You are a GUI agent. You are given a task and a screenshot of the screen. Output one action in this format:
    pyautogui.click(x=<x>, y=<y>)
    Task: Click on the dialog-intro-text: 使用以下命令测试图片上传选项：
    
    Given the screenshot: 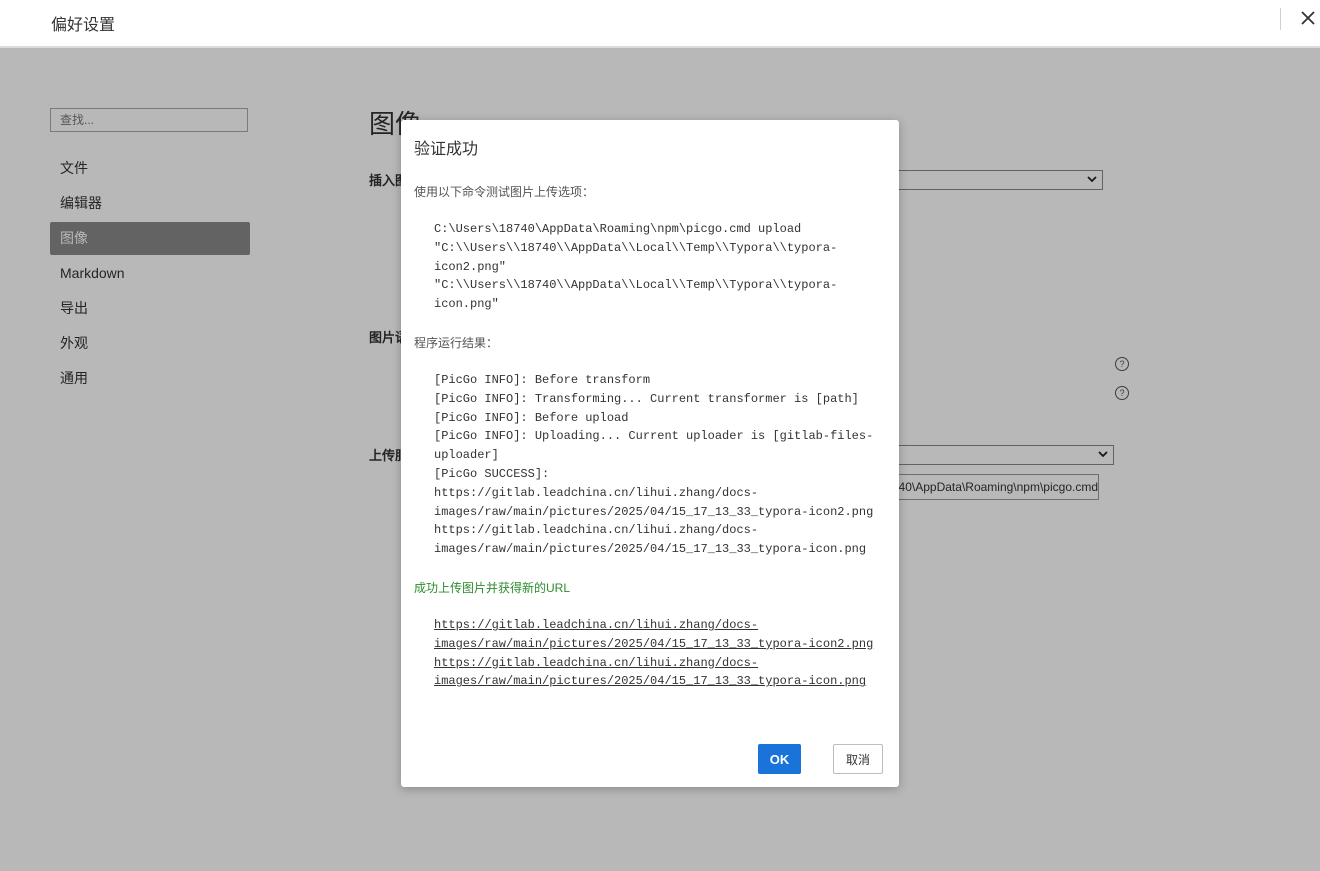 What is the action you would take?
    pyautogui.click(x=504, y=192)
    